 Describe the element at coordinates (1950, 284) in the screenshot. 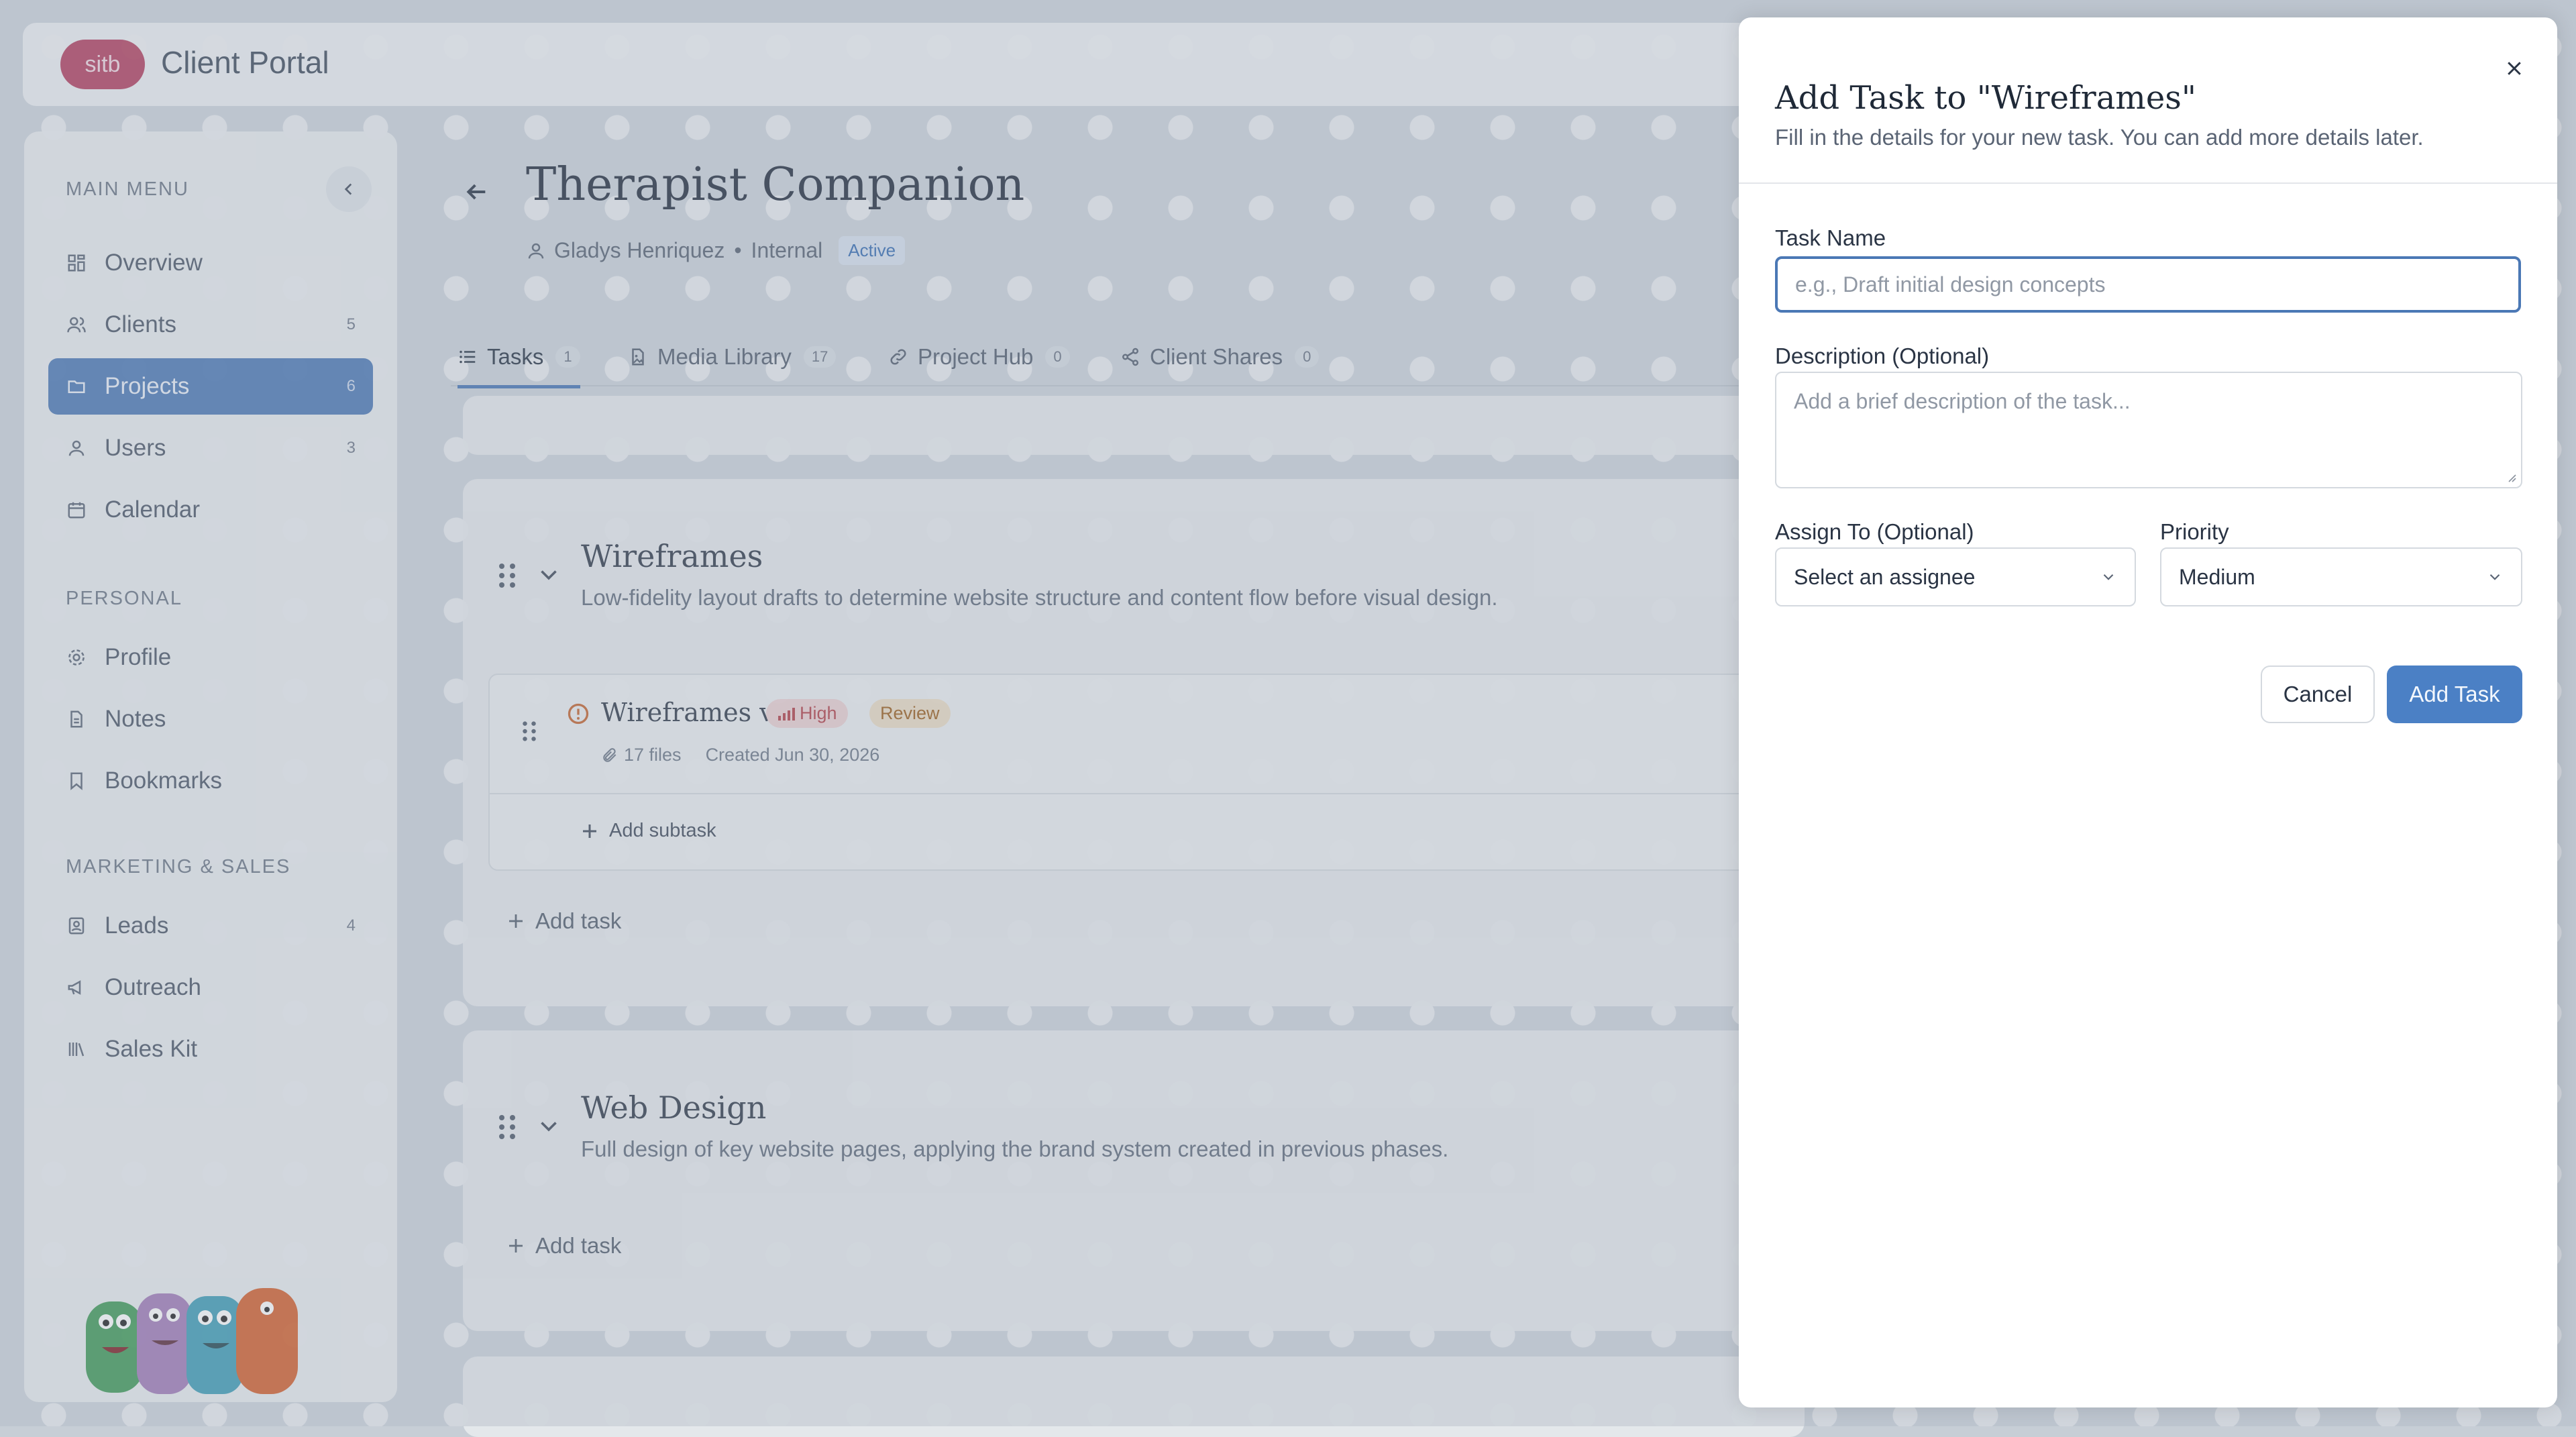

I see `task-name-placeholder: e.g., Draft initial design concepts` at that location.